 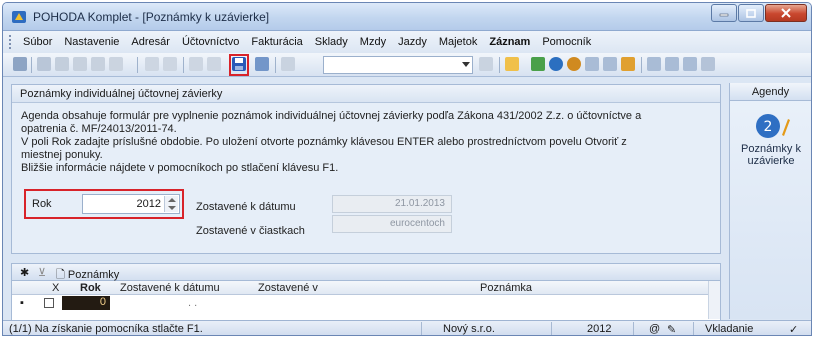 I want to click on check-icon: ✓, so click(x=794, y=330).